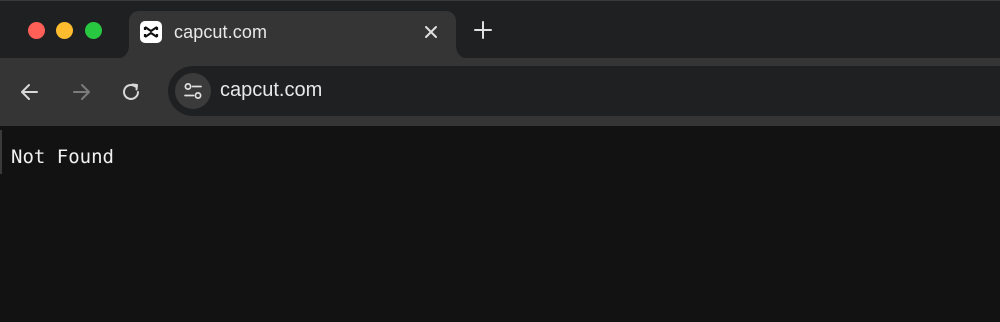 The width and height of the screenshot is (1000, 322). Describe the element at coordinates (64, 30) in the screenshot. I see `minimize-window-button` at that location.